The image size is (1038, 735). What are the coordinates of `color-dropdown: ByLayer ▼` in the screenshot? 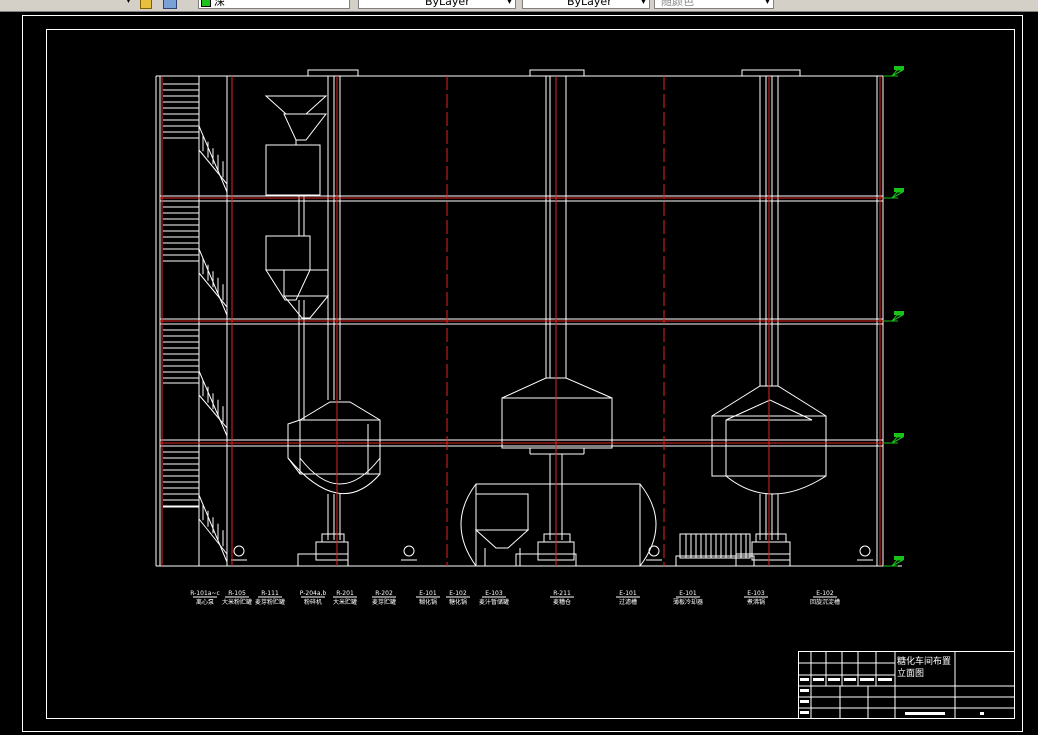 It's located at (437, 4).